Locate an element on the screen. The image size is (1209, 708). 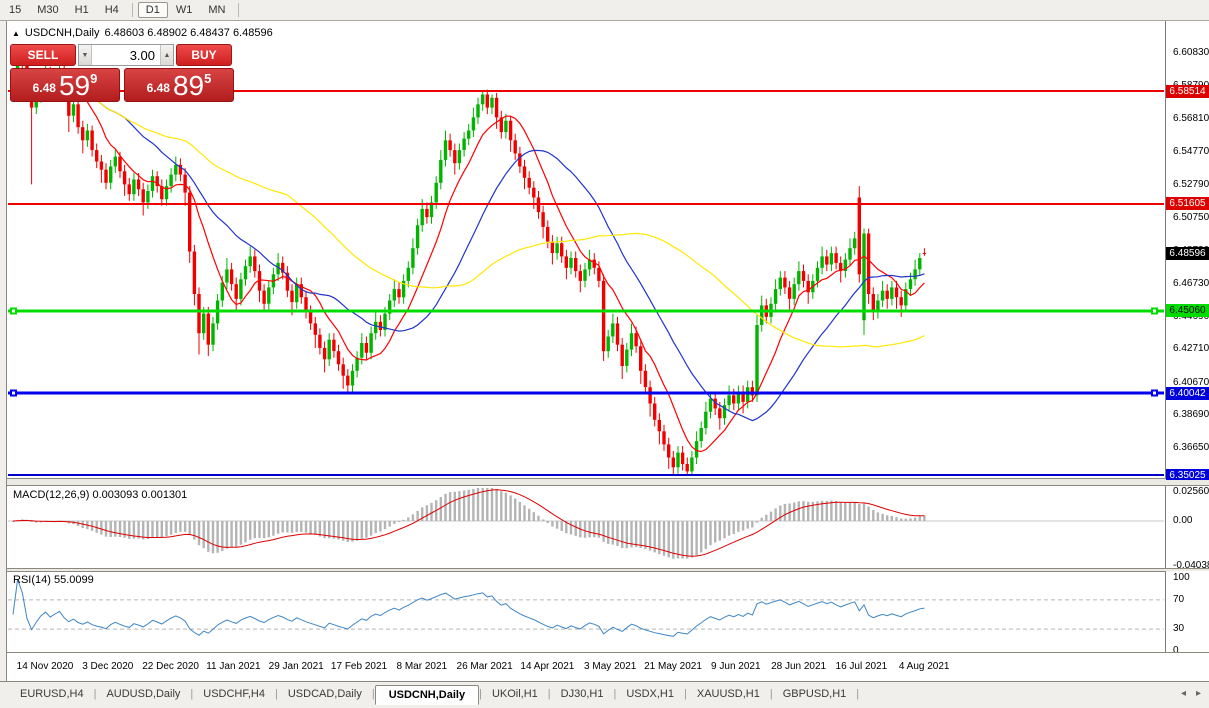
buy-price-display: 6.48 89 5 is located at coordinates (179, 85).